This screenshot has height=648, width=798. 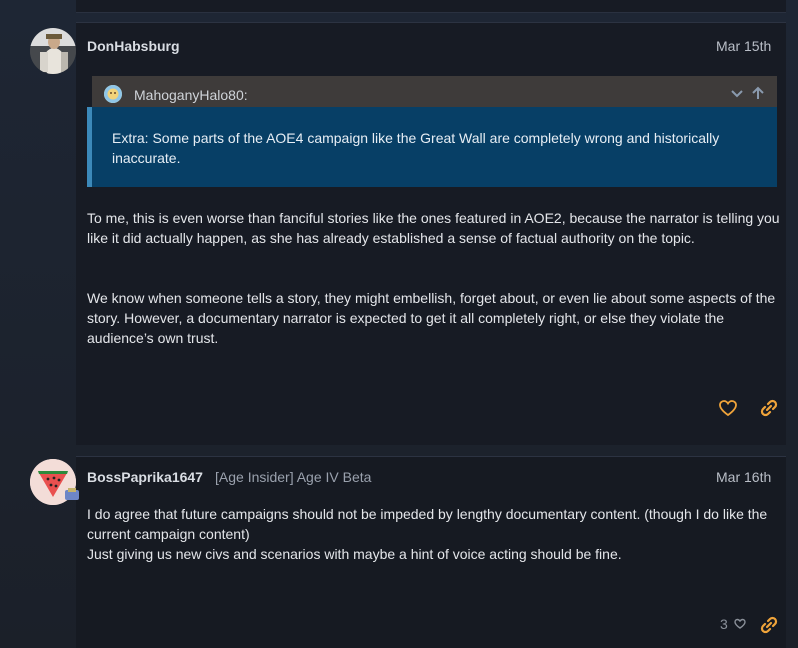 What do you see at coordinates (737, 94) in the screenshot?
I see `chevron-down-icon` at bounding box center [737, 94].